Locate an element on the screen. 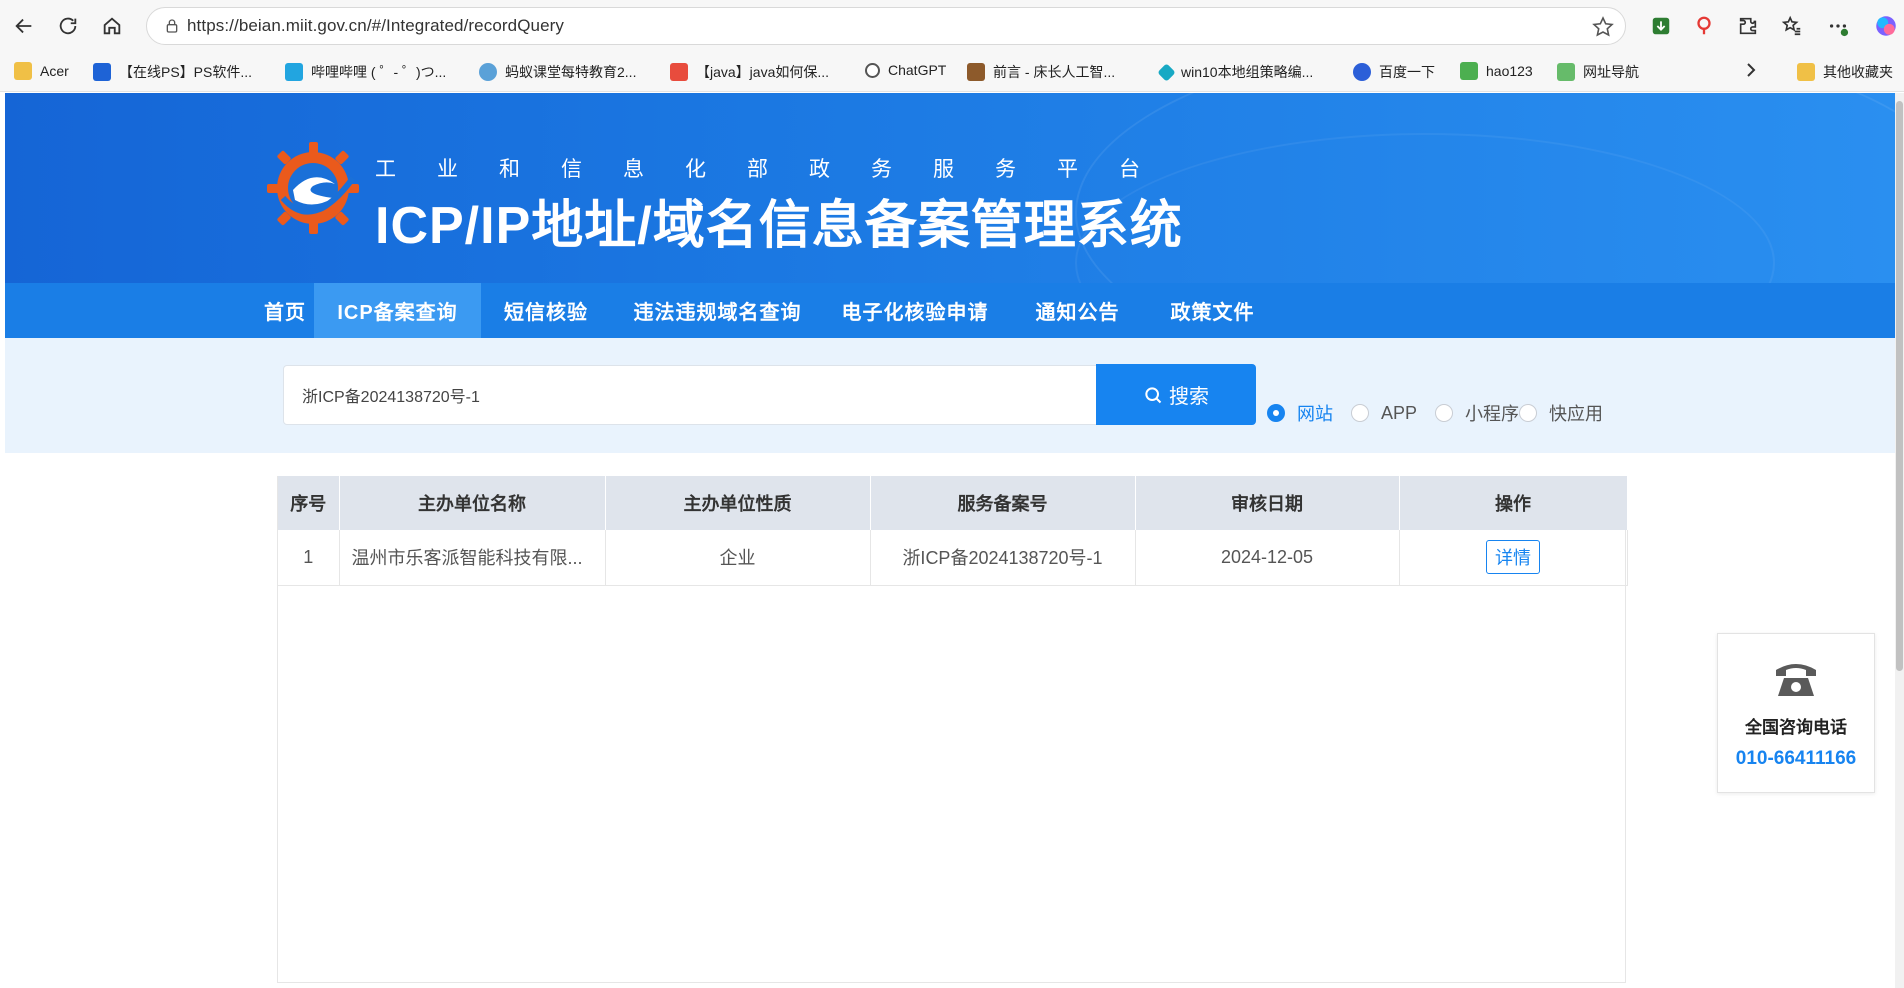 The width and height of the screenshot is (1904, 988). option-app: APP is located at coordinates (1384, 413).